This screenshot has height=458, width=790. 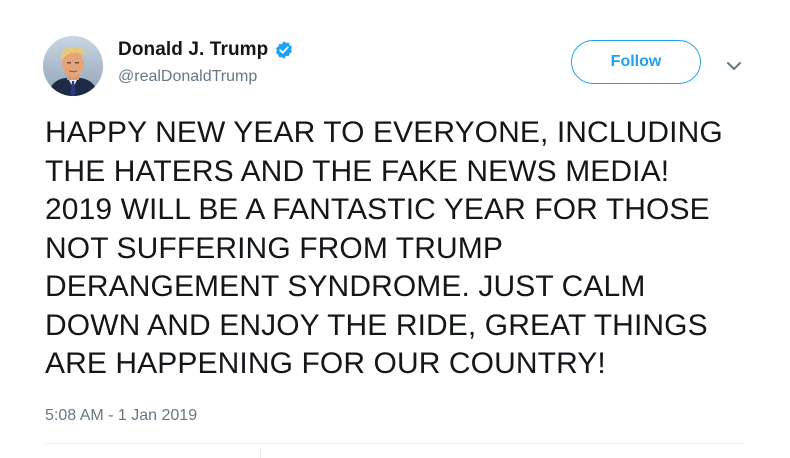 I want to click on avatar, so click(x=73, y=66).